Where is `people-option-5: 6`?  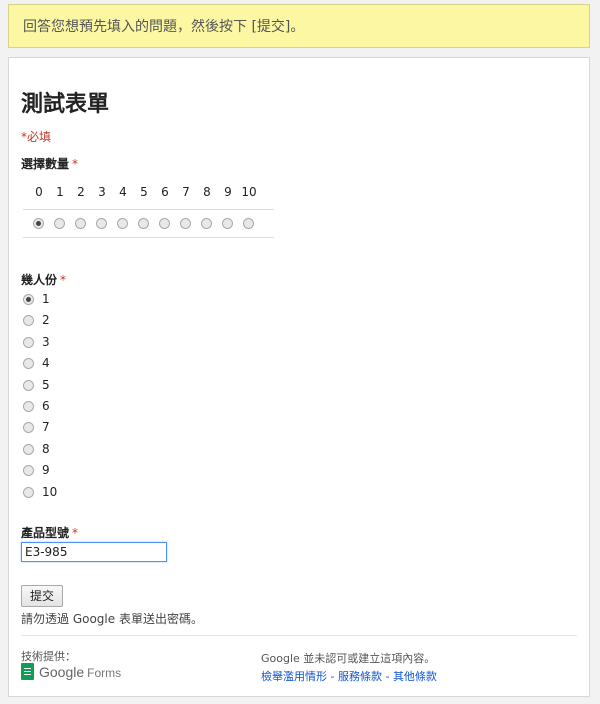 people-option-5: 6 is located at coordinates (36, 406).